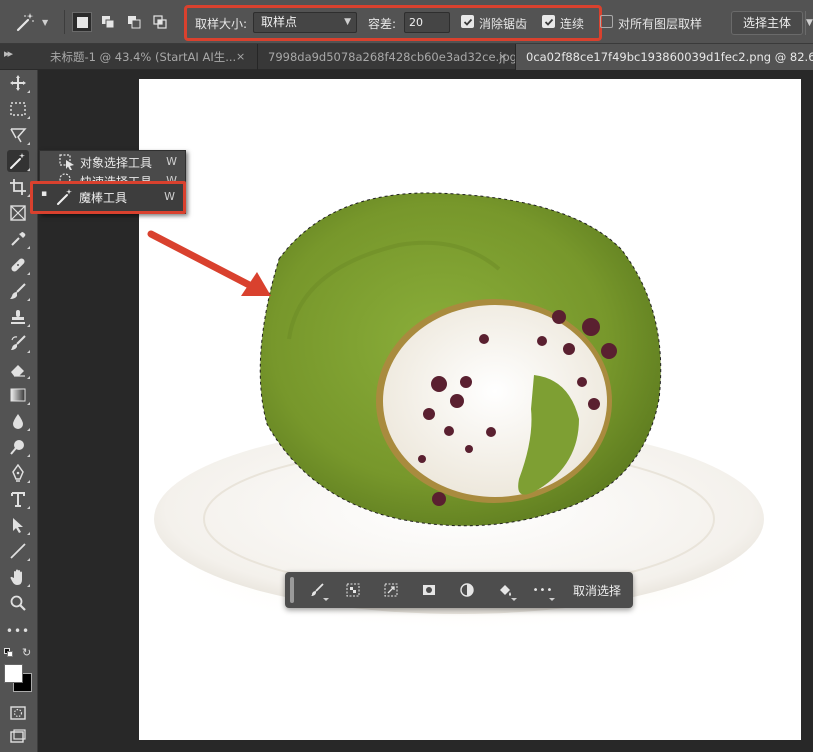 Image resolution: width=813 pixels, height=752 pixels. I want to click on modify-selection-button, so click(317, 590).